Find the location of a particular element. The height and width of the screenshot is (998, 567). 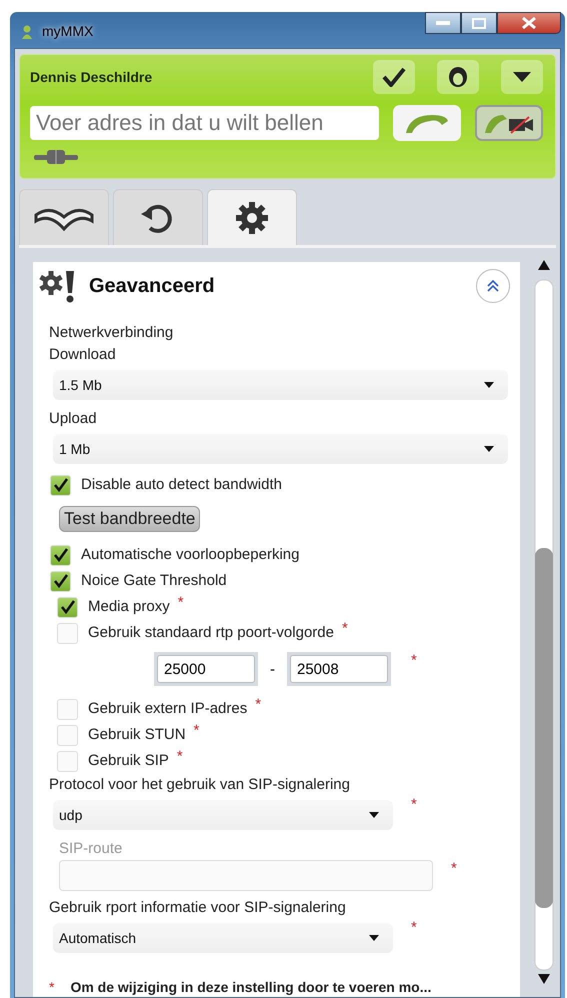

close-button is located at coordinates (529, 23).